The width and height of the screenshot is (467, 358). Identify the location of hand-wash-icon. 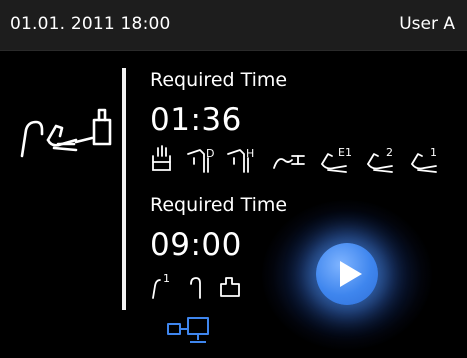
(163, 159).